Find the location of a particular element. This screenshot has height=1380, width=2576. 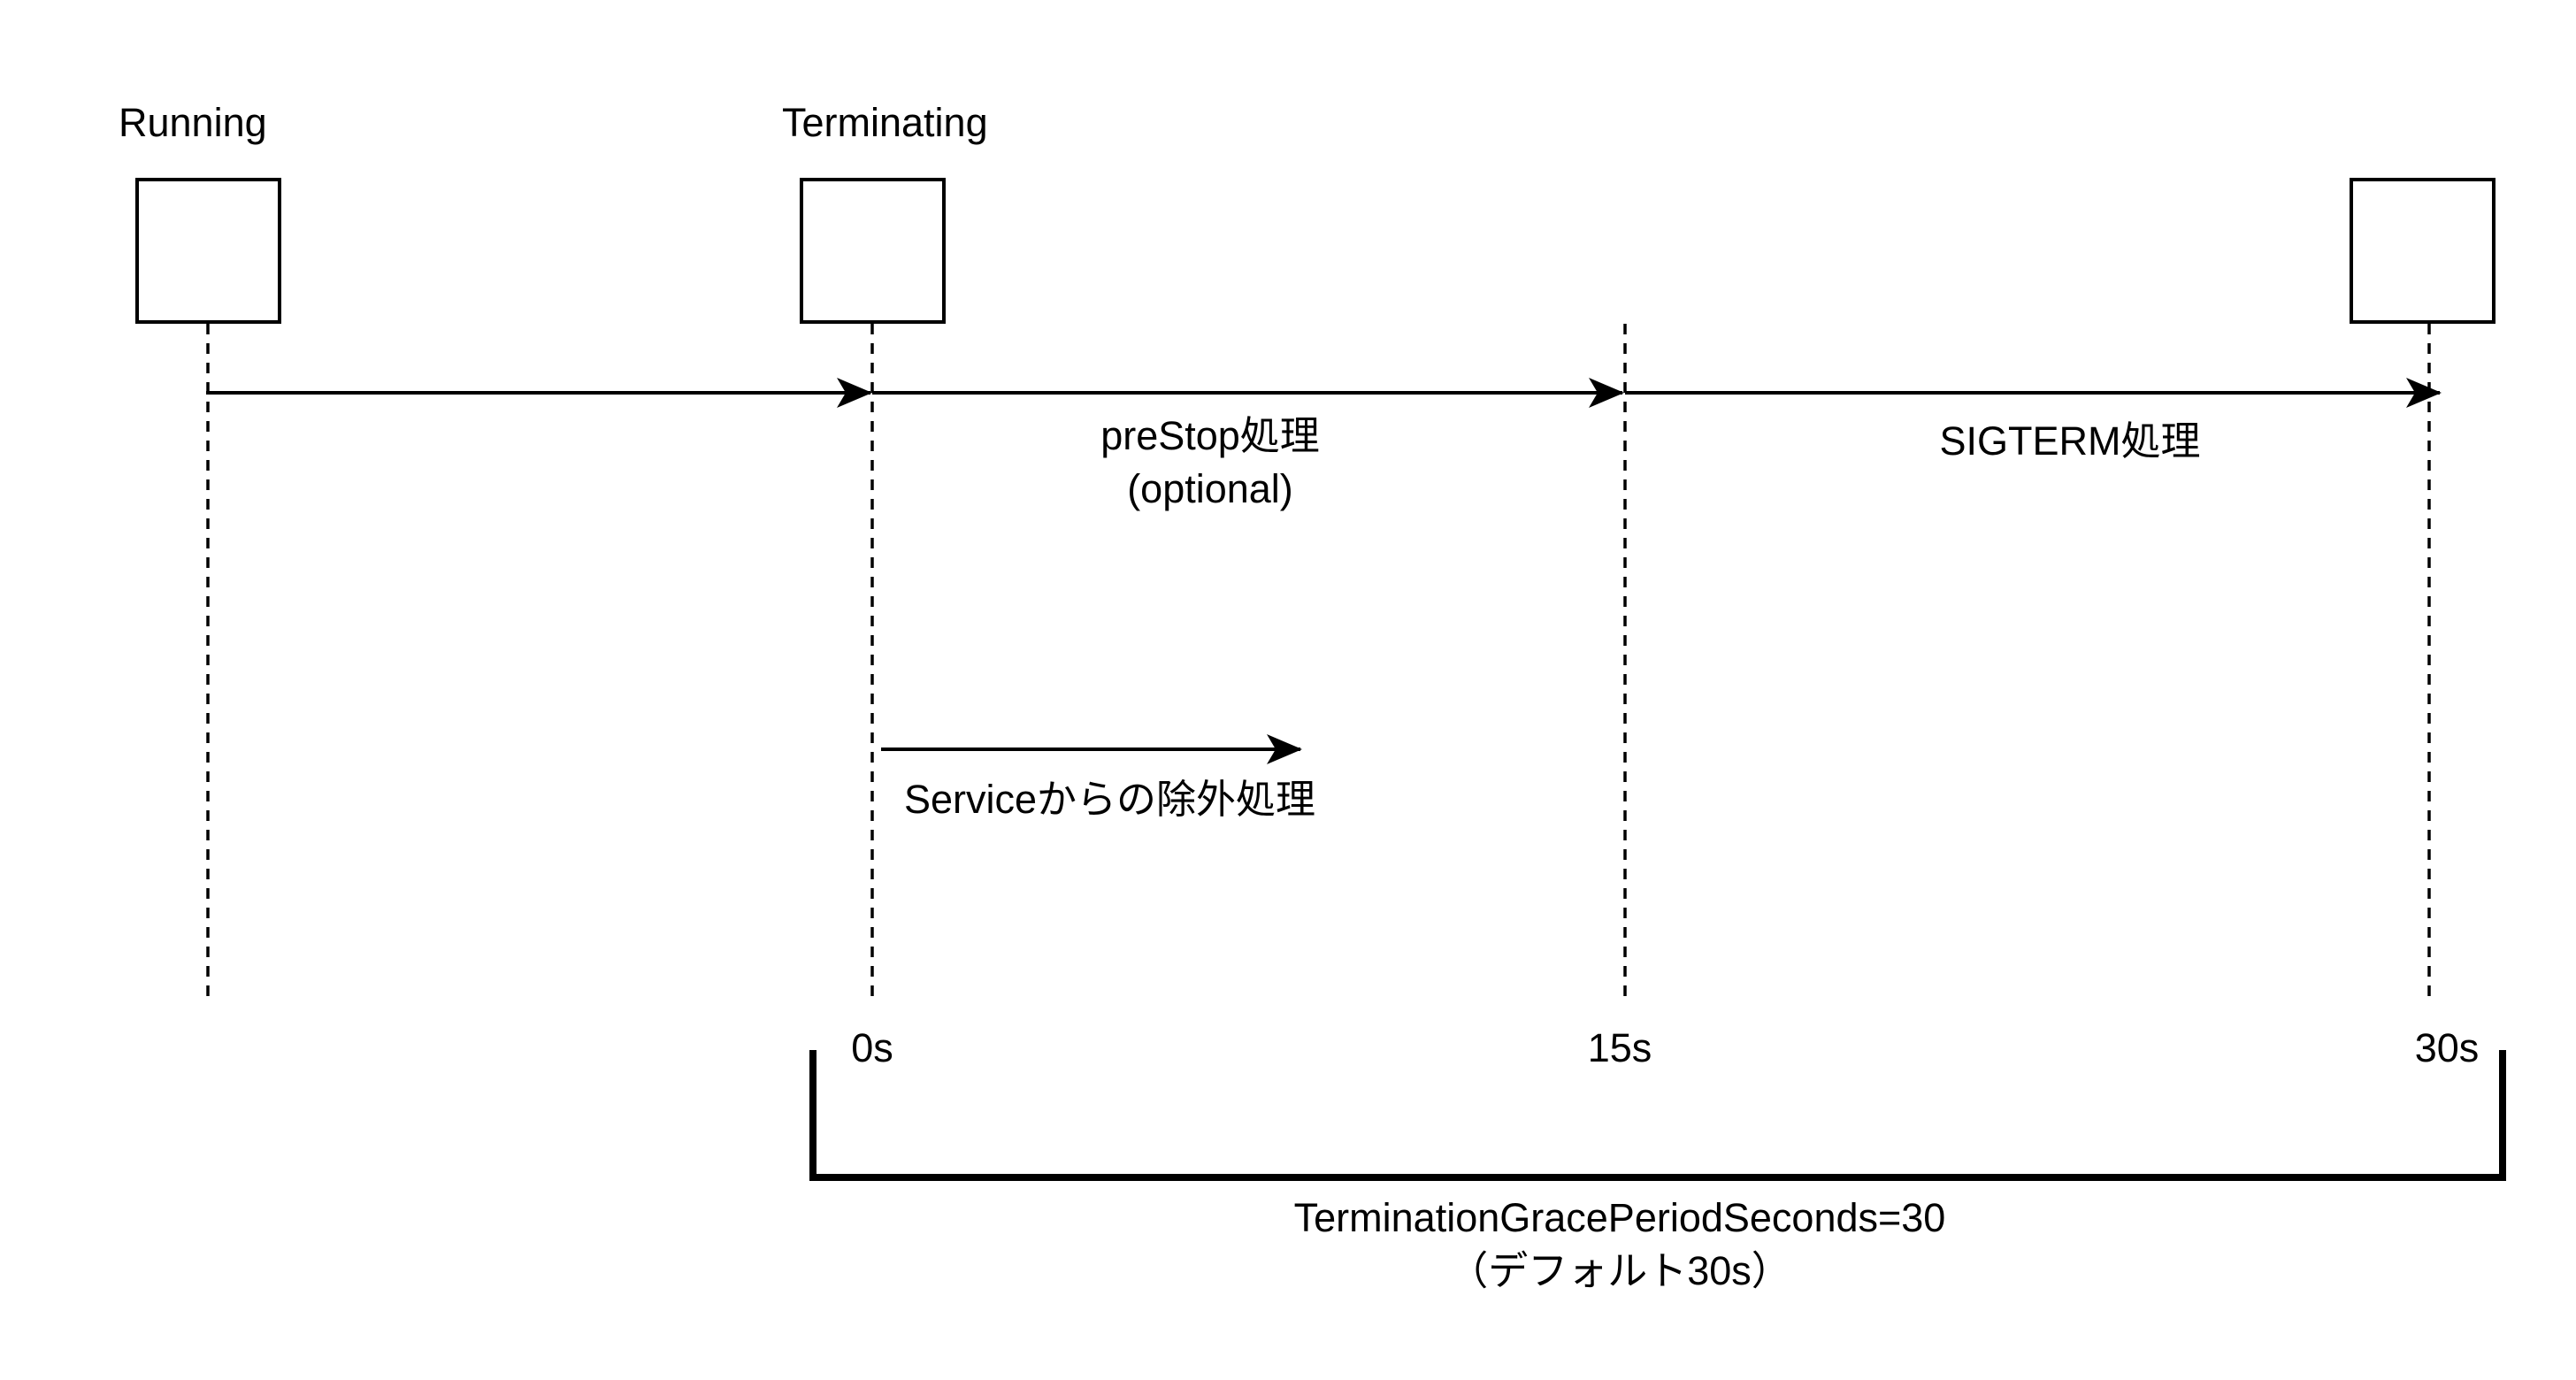

terminating-state-label: Terminating is located at coordinates (885, 122).